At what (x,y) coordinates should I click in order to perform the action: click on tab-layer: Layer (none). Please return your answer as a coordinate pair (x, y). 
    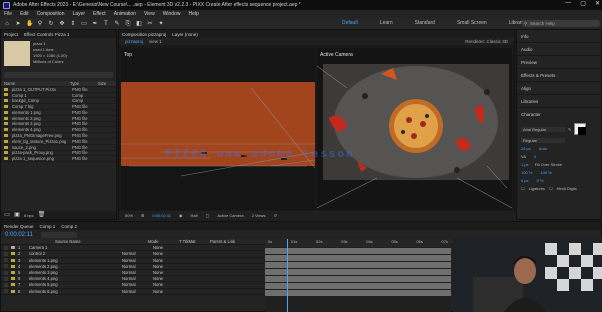
    Looking at the image, I should click on (185, 34).